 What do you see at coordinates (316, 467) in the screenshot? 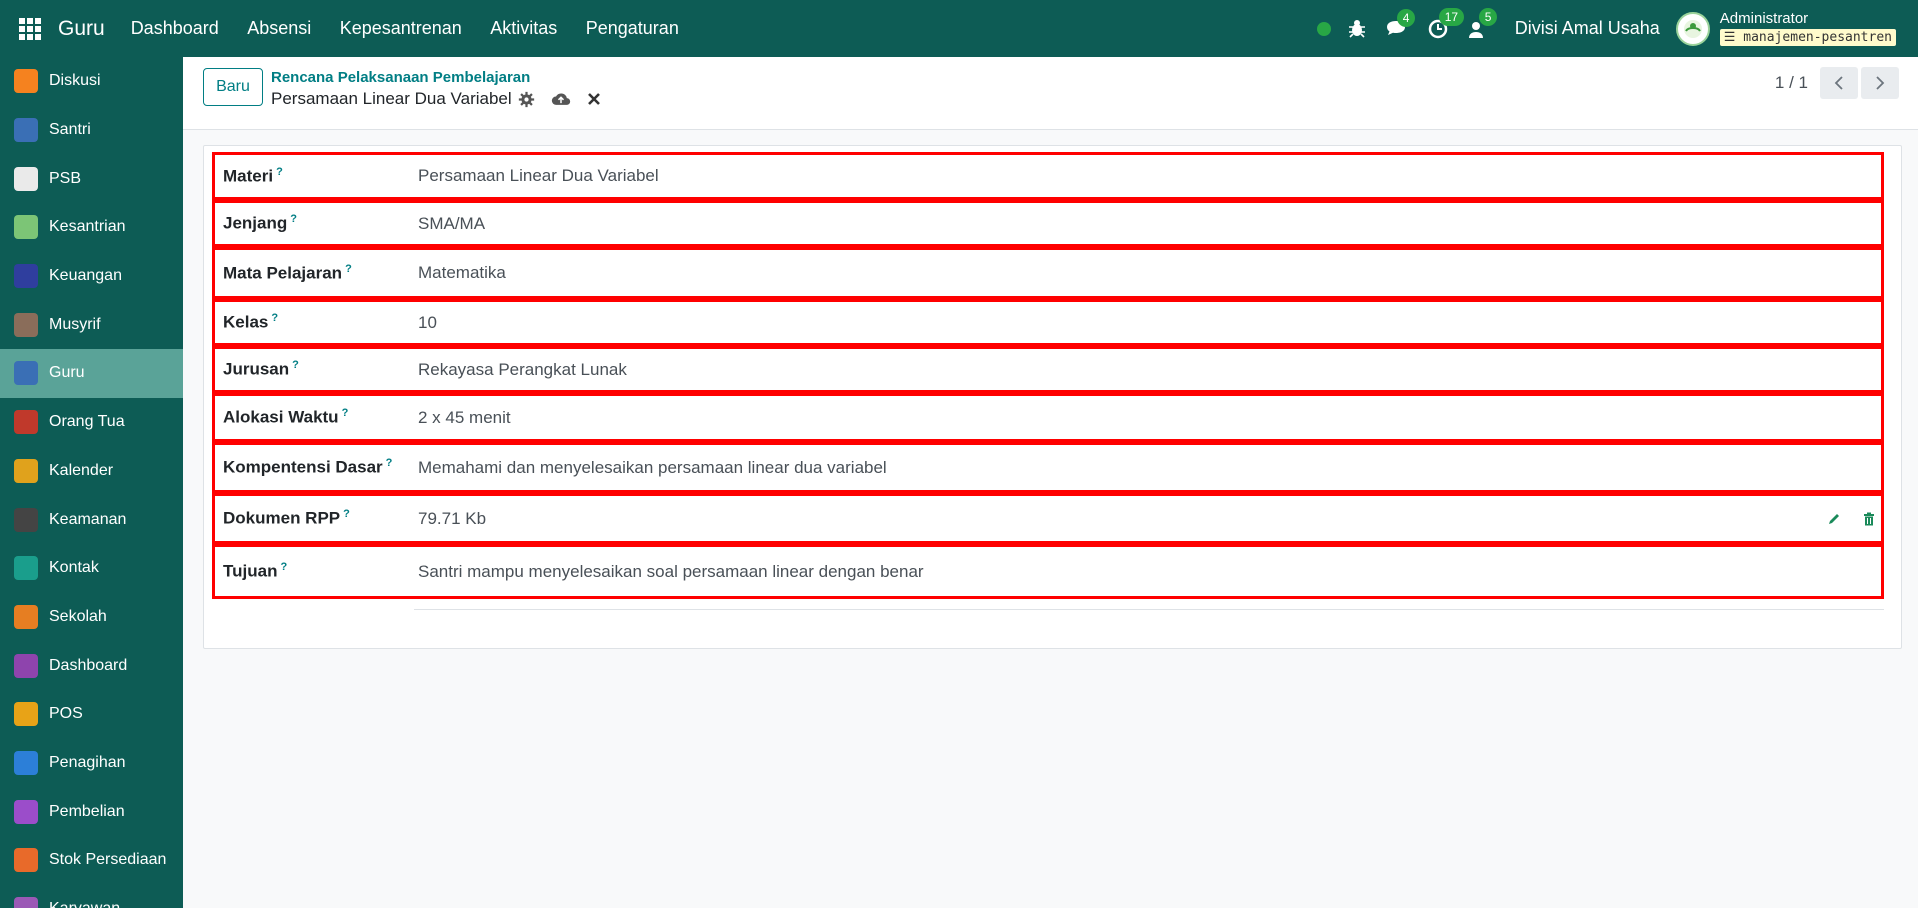
I see `field-label: Kompentensi Dasar?` at bounding box center [316, 467].